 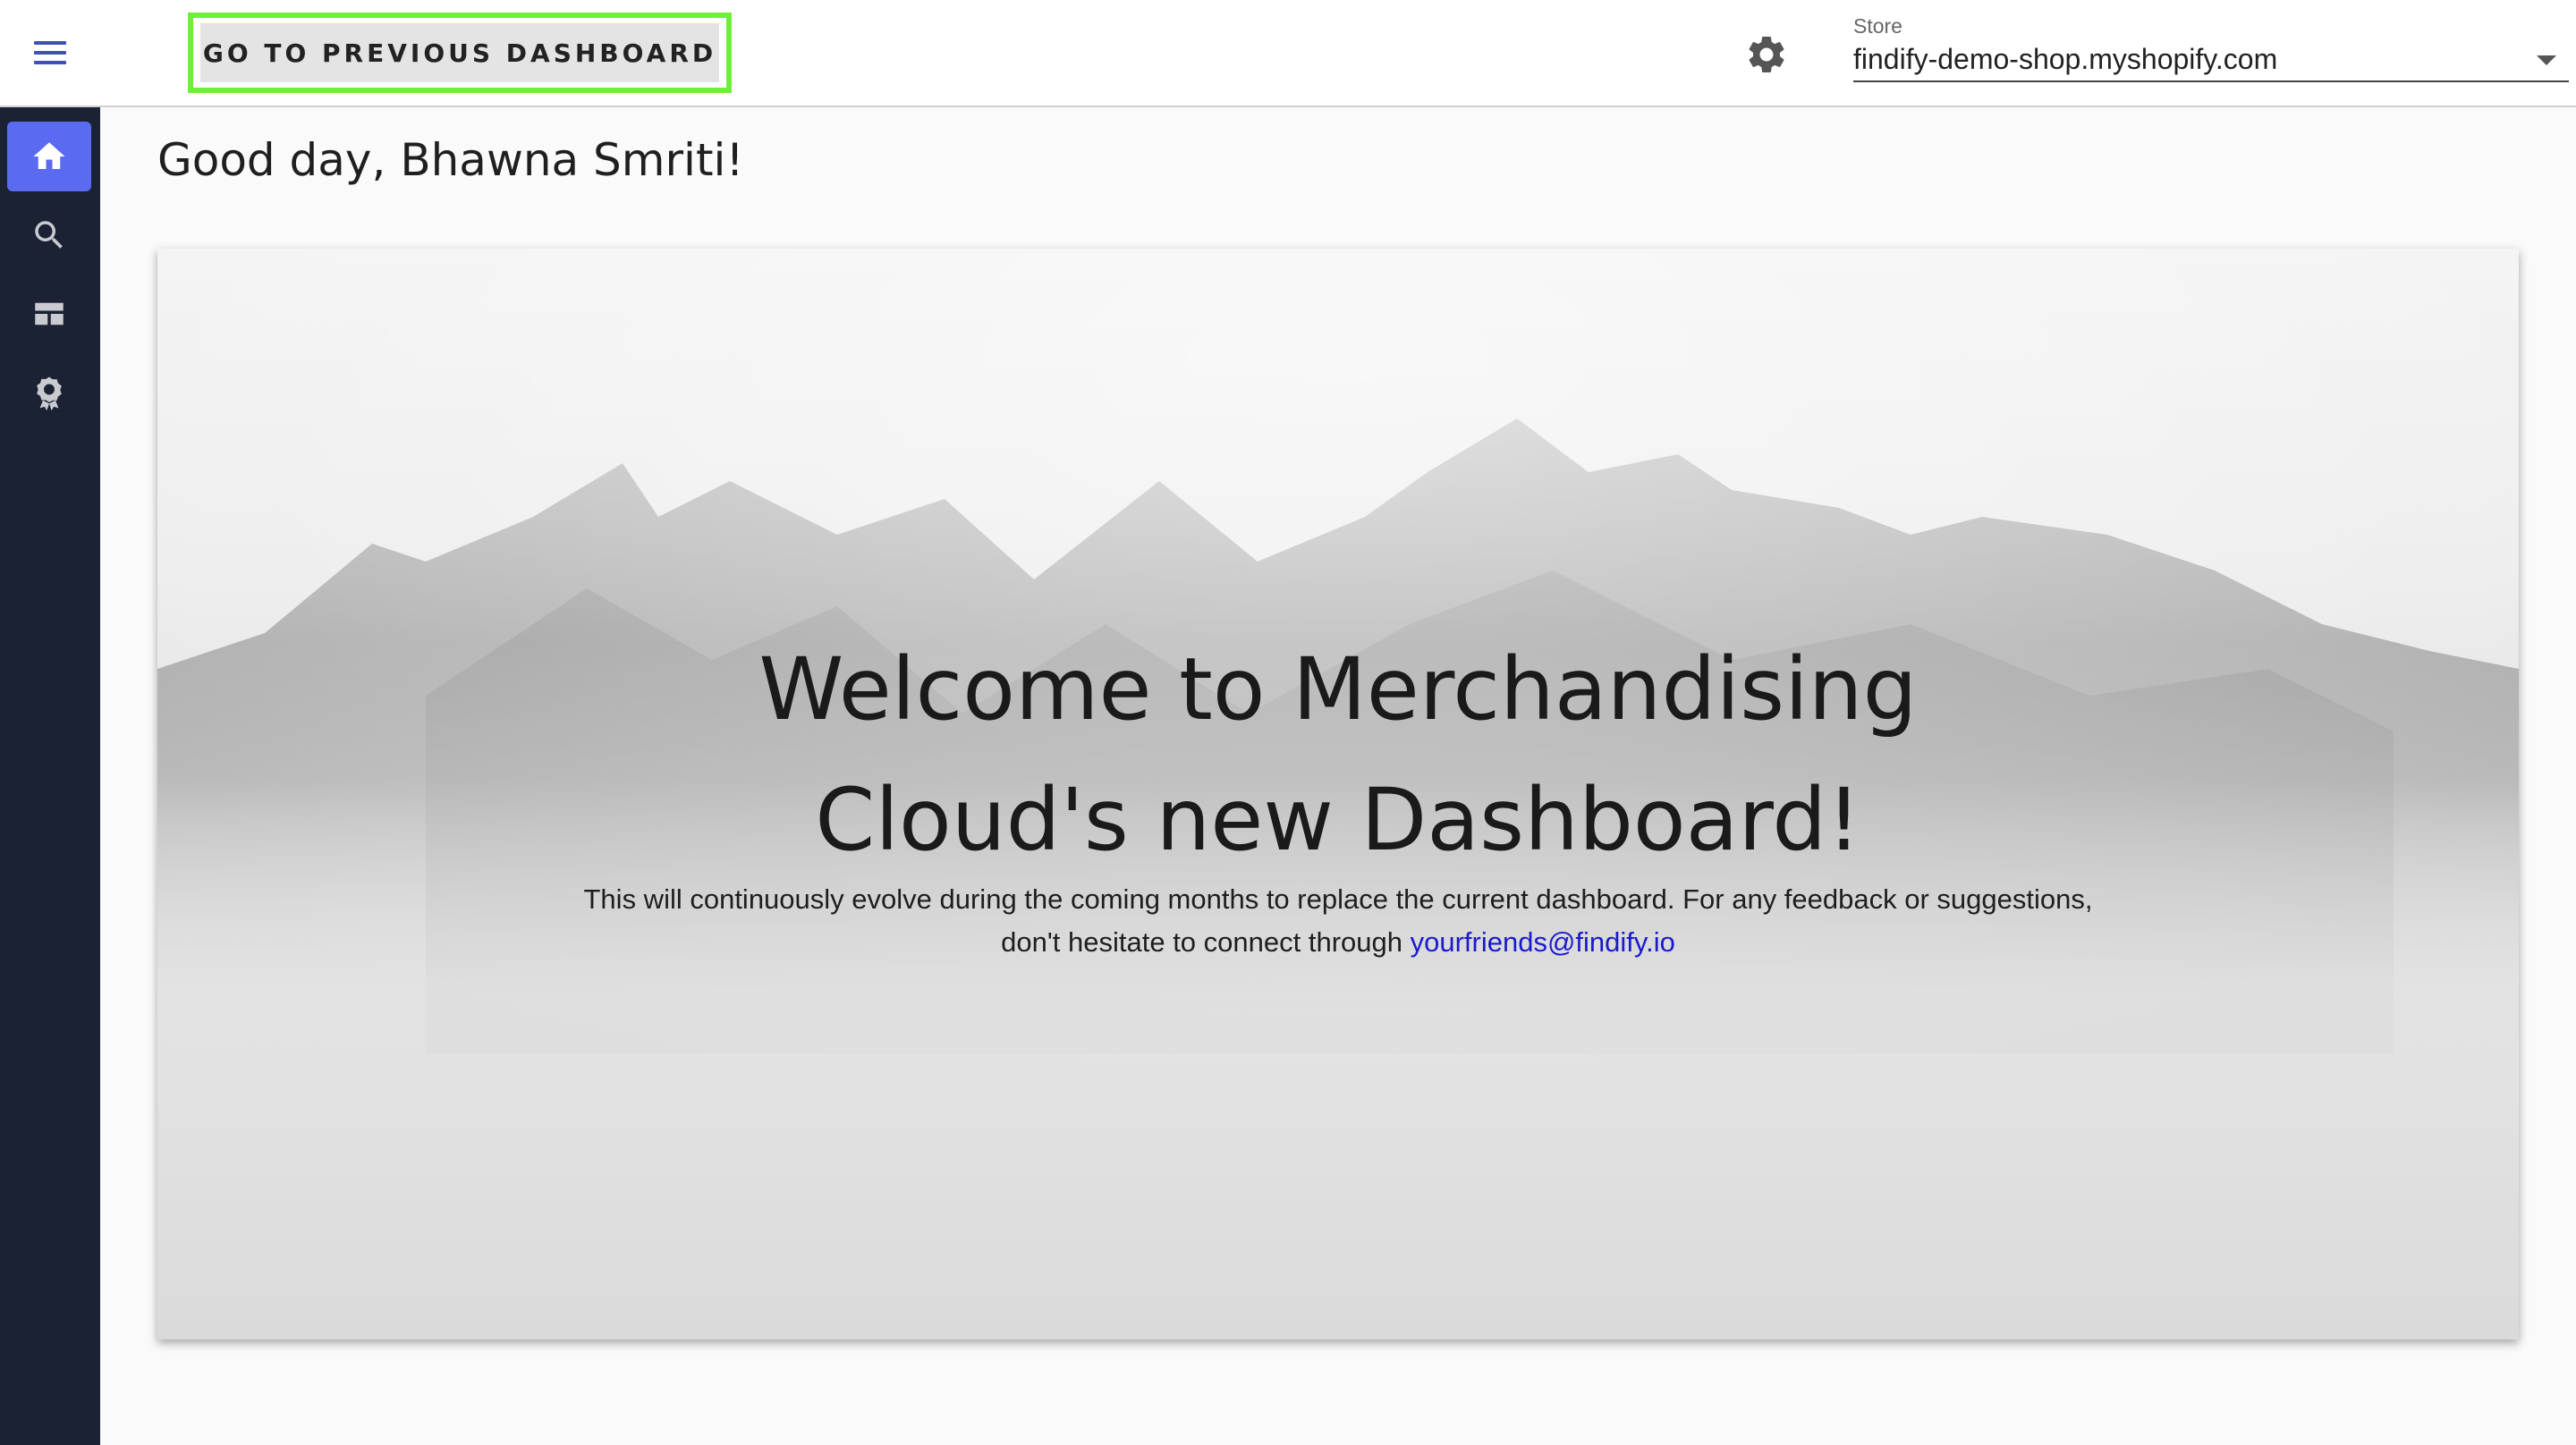 I want to click on award-icon, so click(x=49, y=393).